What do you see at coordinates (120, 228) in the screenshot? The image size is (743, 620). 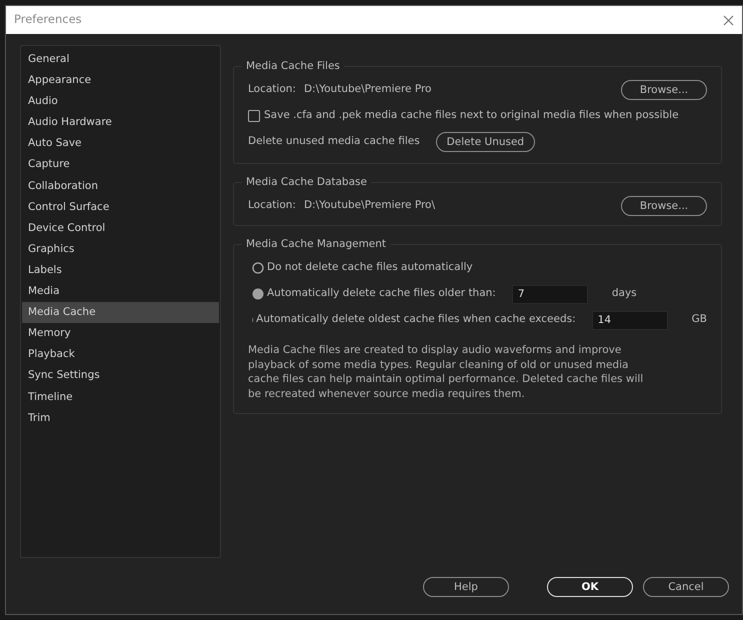 I see `sidebar-item: Device Control` at bounding box center [120, 228].